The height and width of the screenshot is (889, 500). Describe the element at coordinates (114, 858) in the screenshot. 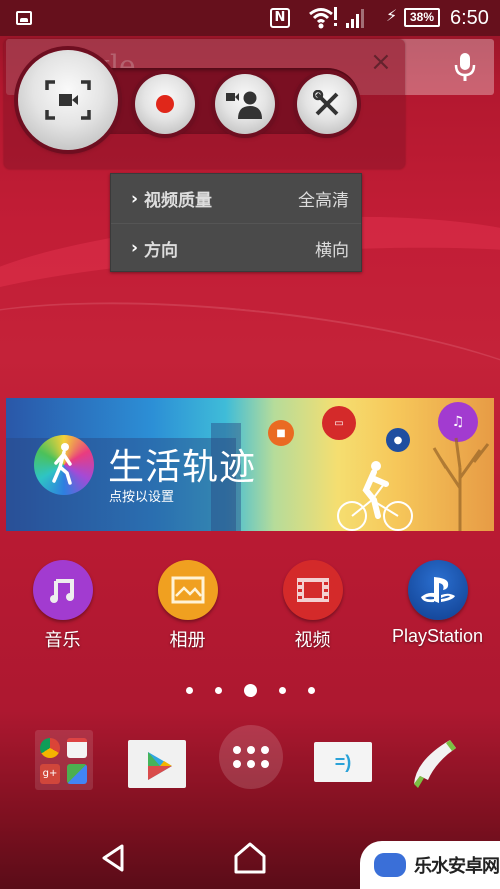

I see `back-button` at that location.